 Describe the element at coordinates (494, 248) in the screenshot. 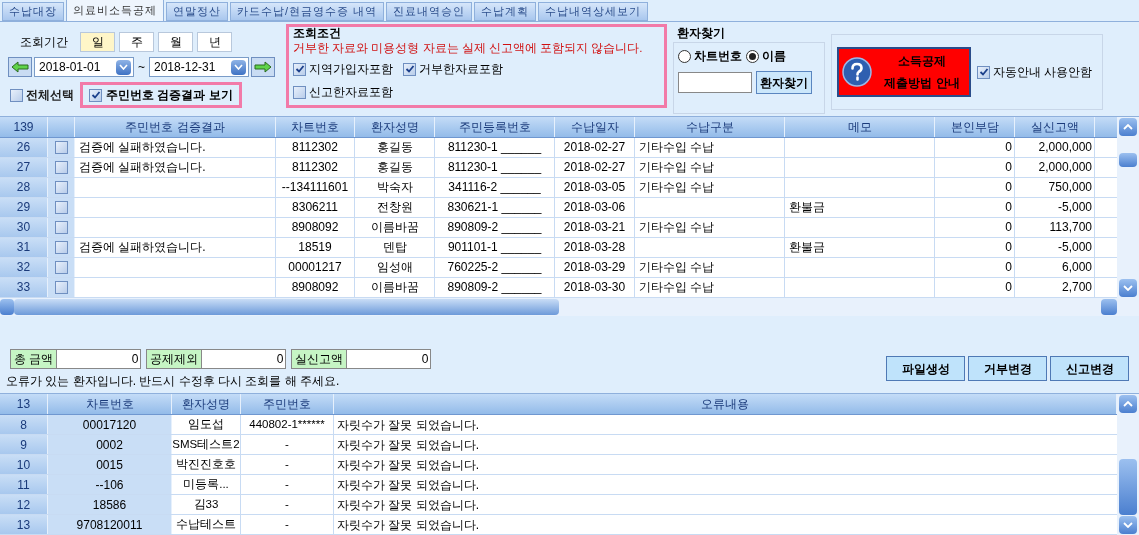

I see `table-cell-text: 901101-1 ______` at that location.